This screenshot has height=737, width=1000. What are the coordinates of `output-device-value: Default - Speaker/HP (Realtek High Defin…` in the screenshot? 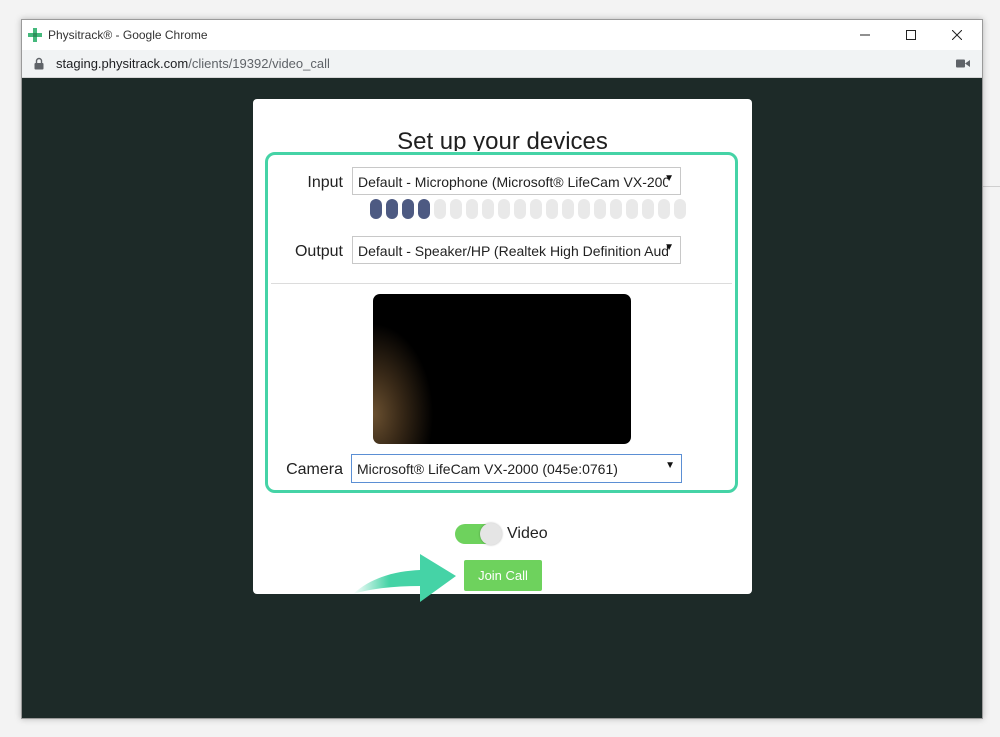 It's located at (513, 251).